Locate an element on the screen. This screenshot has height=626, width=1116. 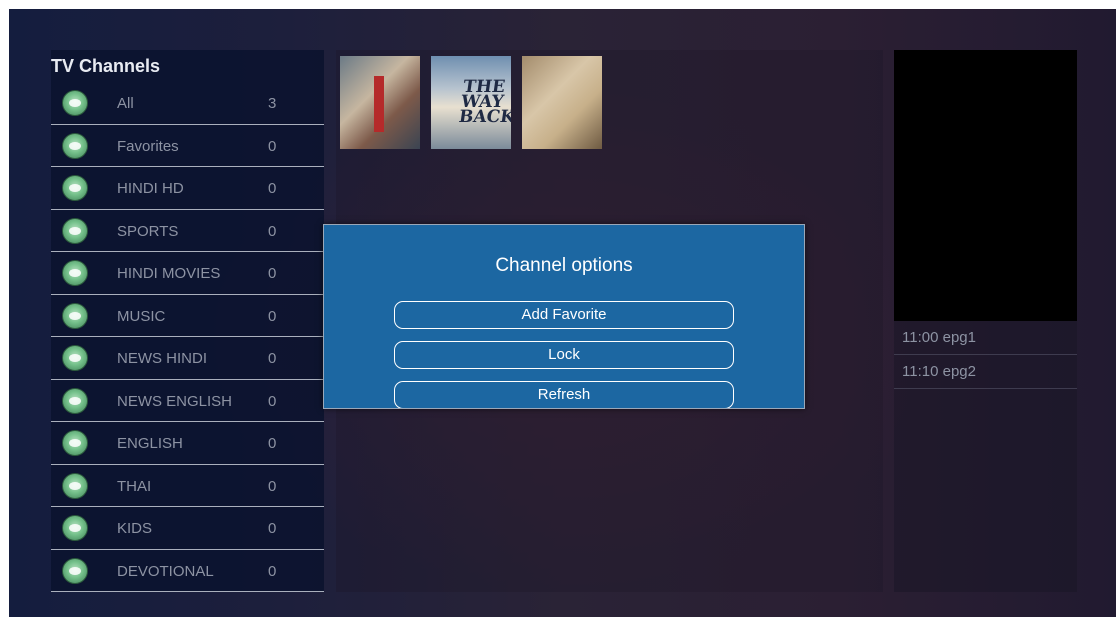
epg-time: 11:10 is located at coordinates (920, 371).